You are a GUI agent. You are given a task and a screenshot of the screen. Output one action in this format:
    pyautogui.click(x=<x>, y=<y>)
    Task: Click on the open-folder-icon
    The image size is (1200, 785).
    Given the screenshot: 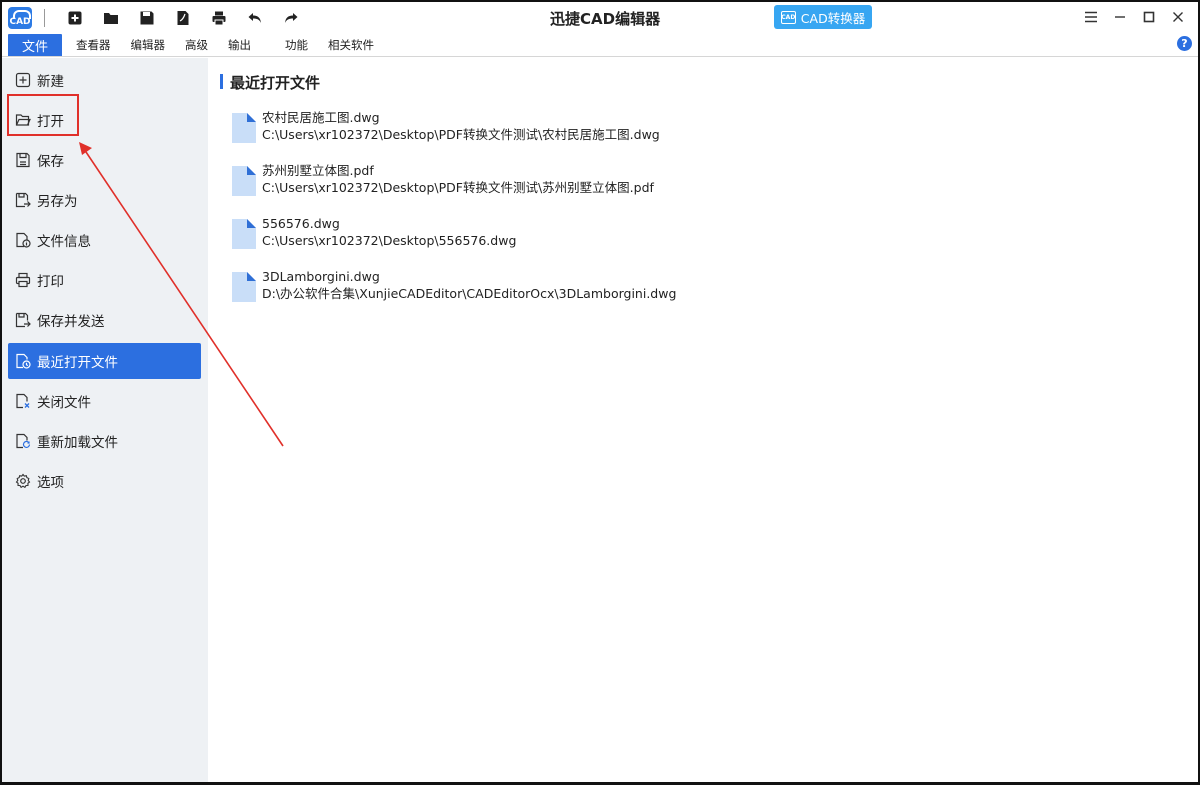 What is the action you would take?
    pyautogui.click(x=111, y=18)
    